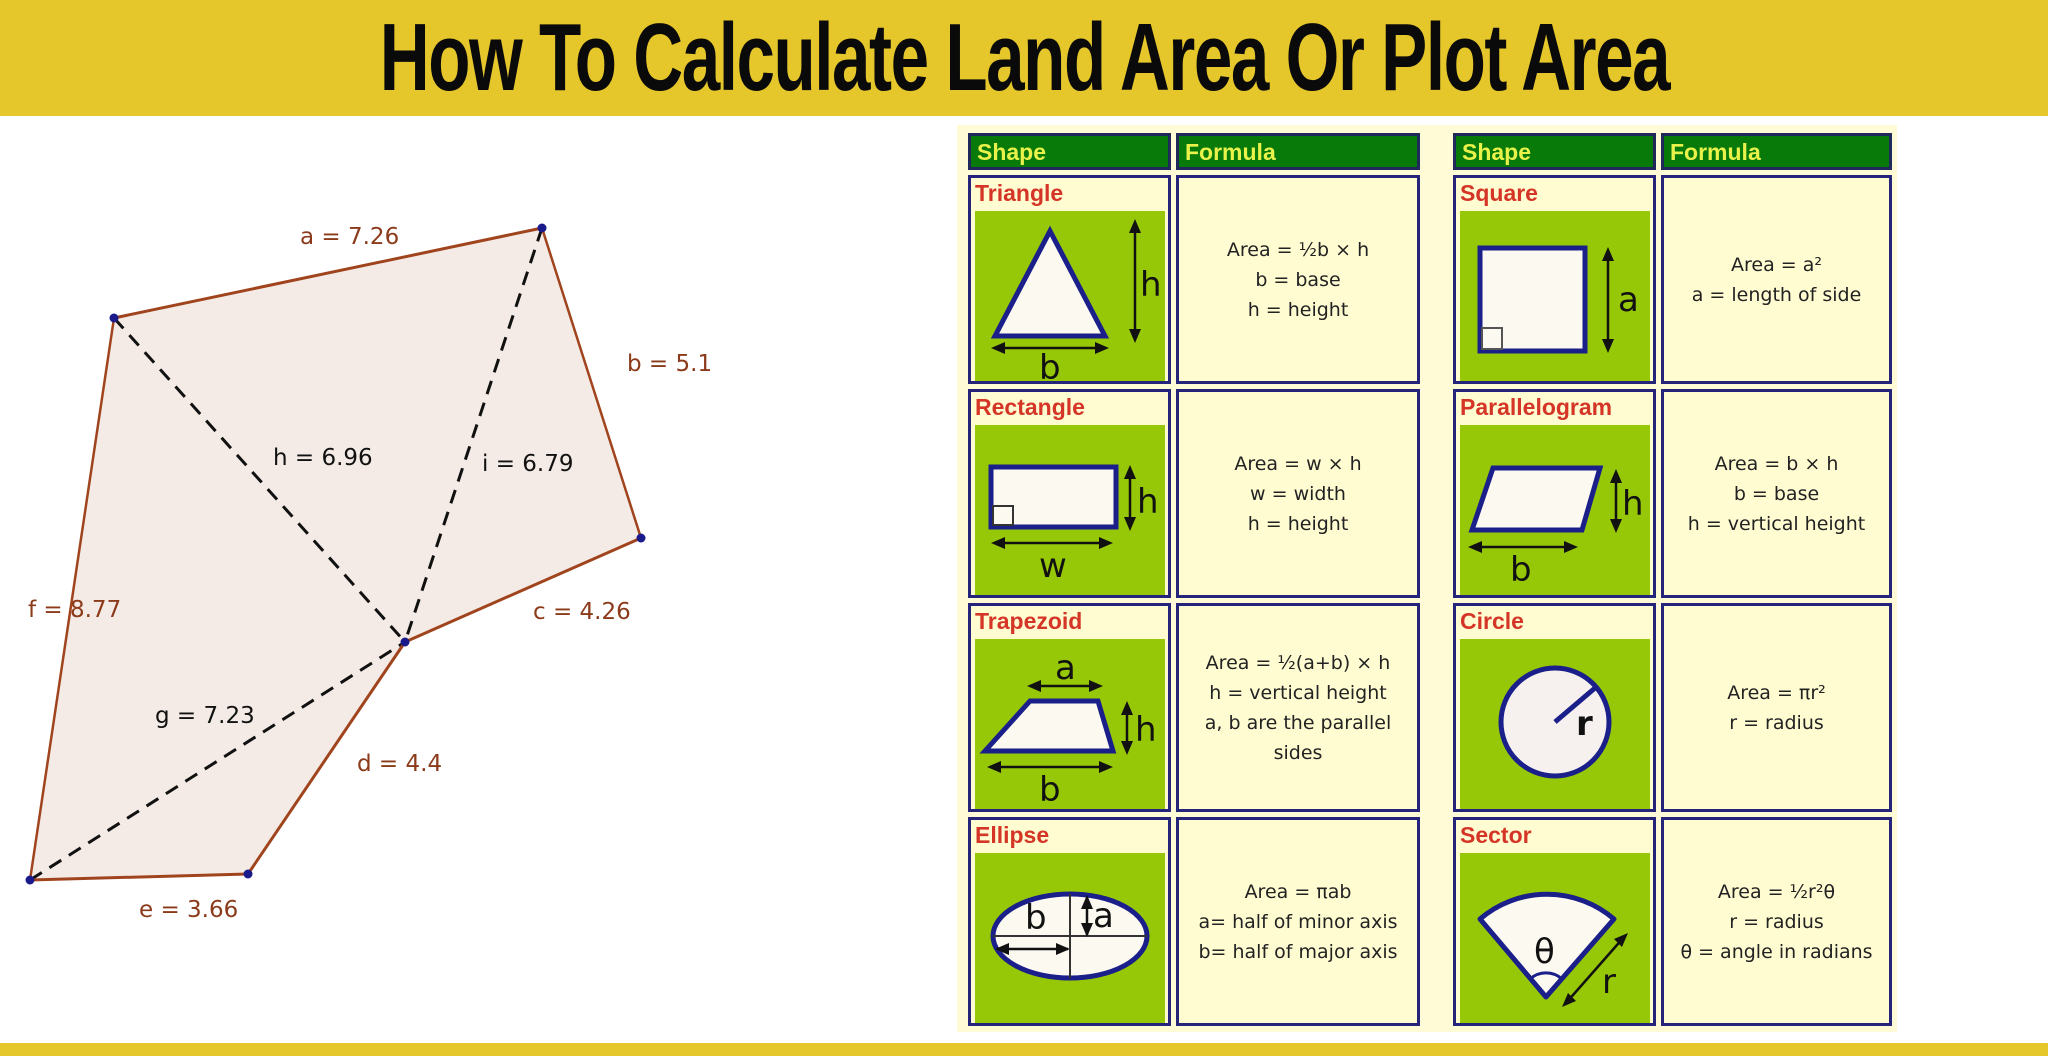  What do you see at coordinates (1536, 407) in the screenshot?
I see `shape-name: Parallelogram` at bounding box center [1536, 407].